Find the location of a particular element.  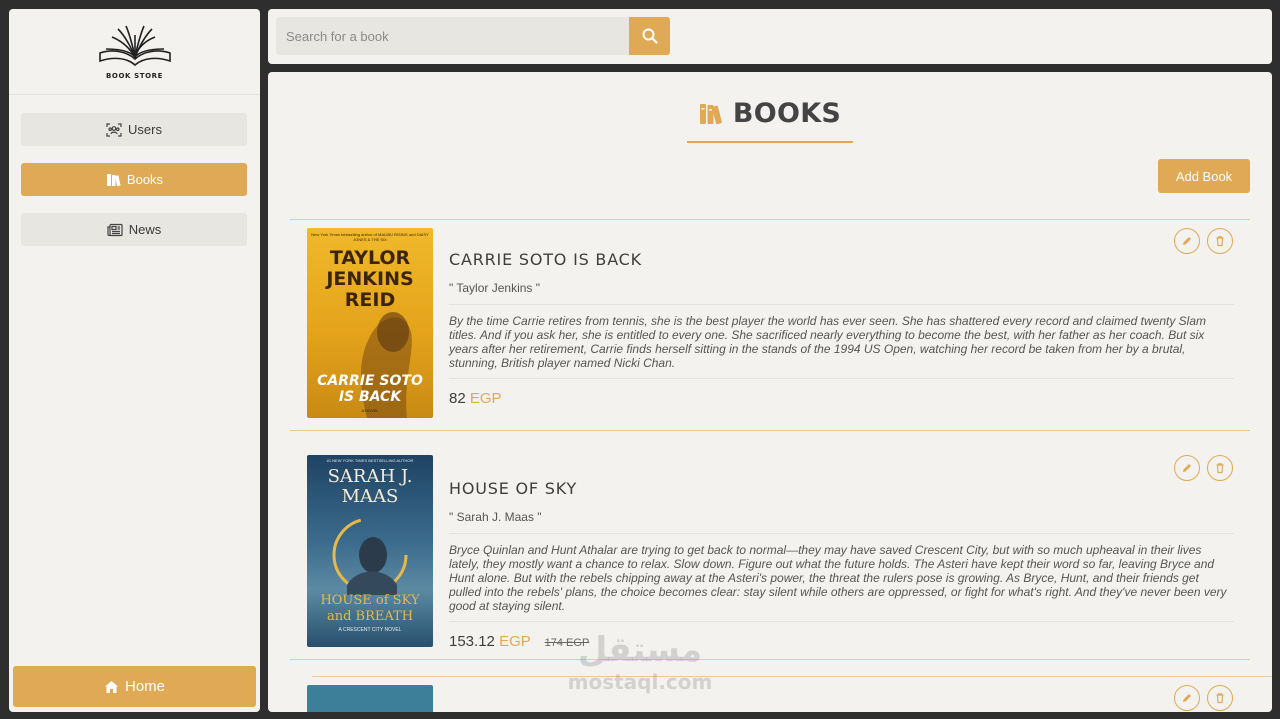

cover-author-line: SARAH J. is located at coordinates (370, 476).